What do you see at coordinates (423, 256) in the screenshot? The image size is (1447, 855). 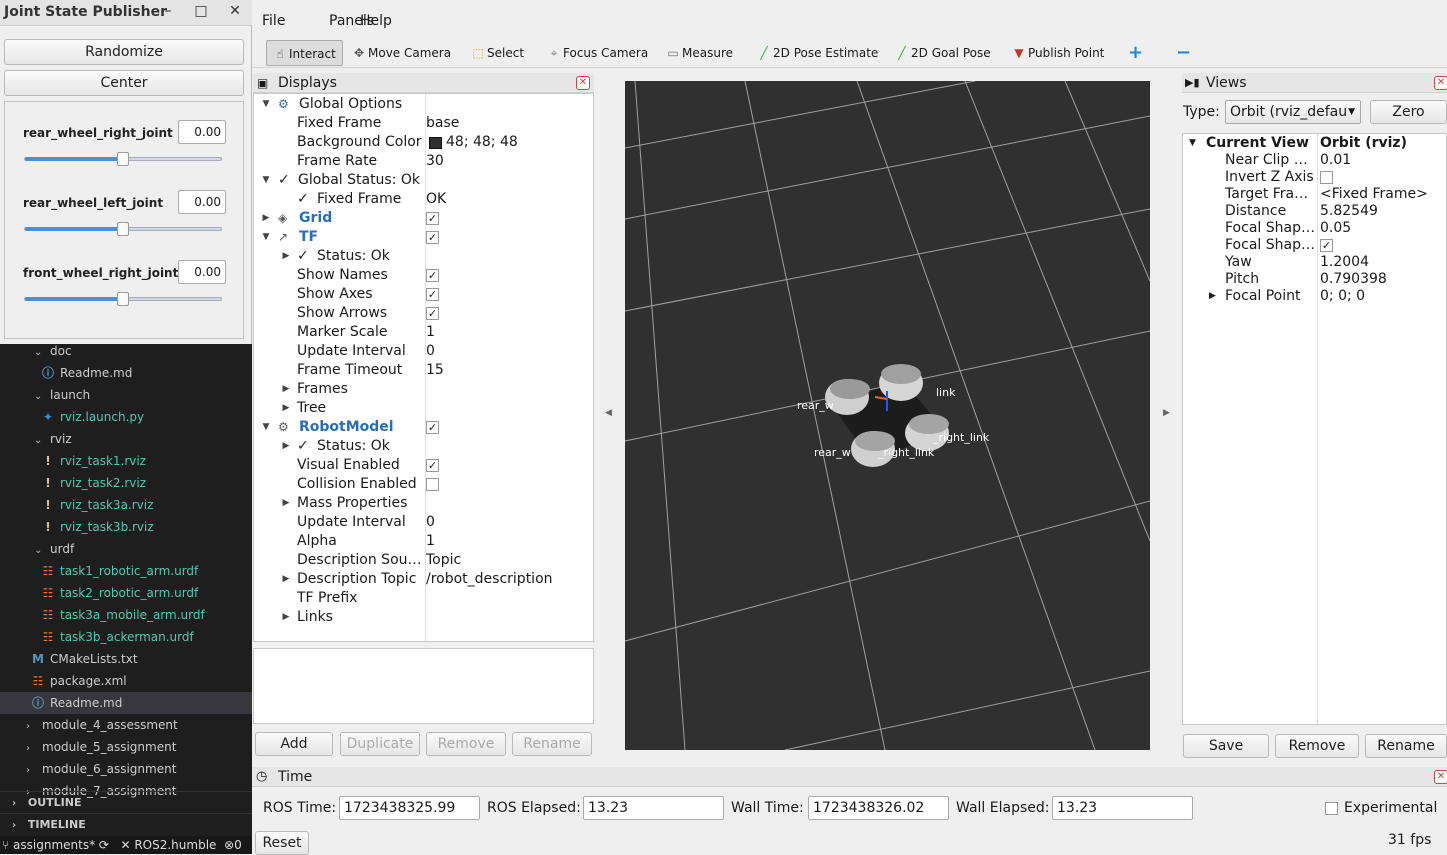 I see `display-property-row: ▶ ✓ Status: Ok` at bounding box center [423, 256].